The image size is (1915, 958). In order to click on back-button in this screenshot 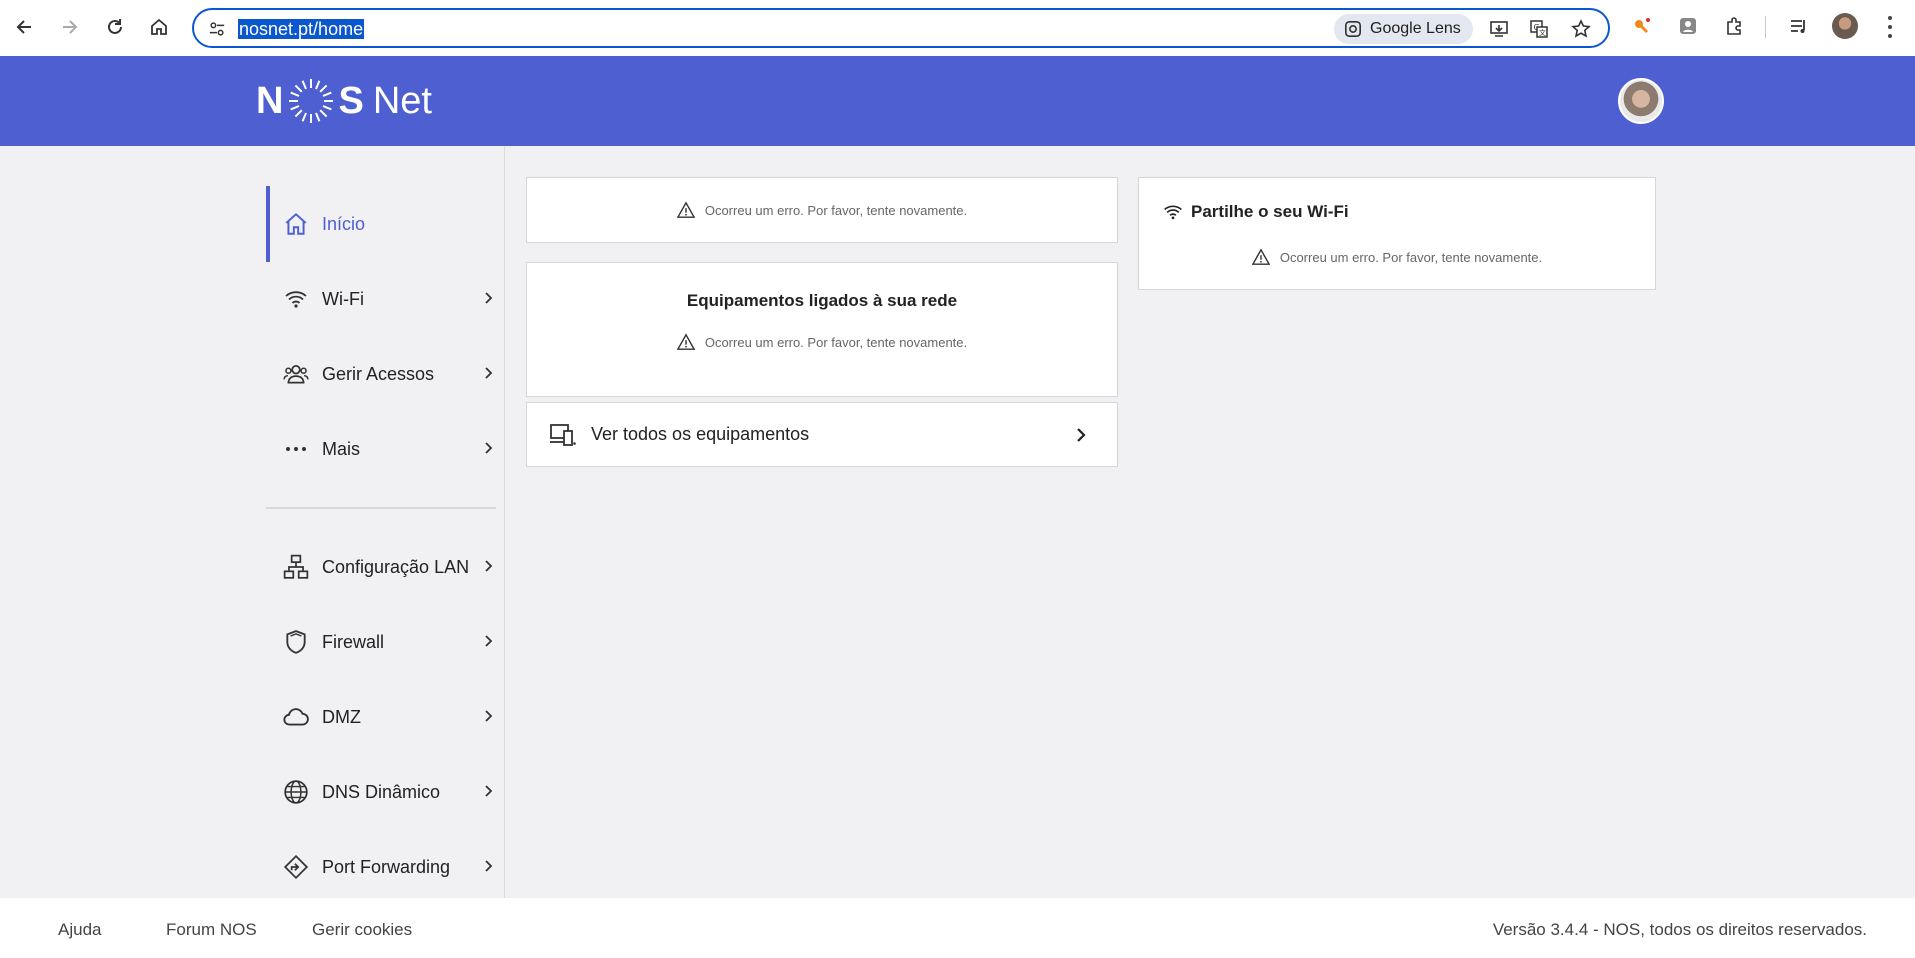, I will do `click(25, 27)`.